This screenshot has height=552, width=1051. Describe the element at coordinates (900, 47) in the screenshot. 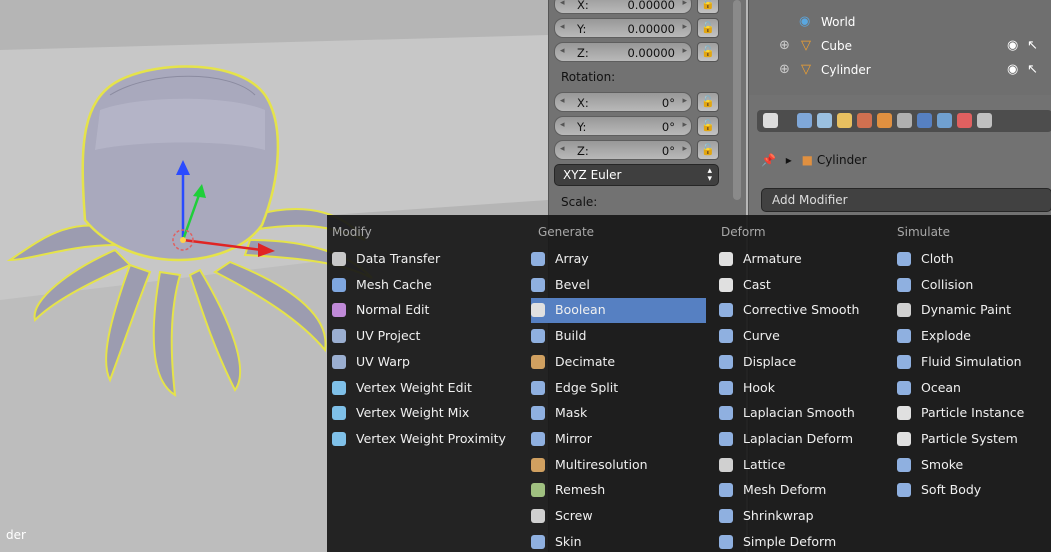

I see `outliner-item-cube: ⊕ ▽ Cube ◉ ↖` at that location.